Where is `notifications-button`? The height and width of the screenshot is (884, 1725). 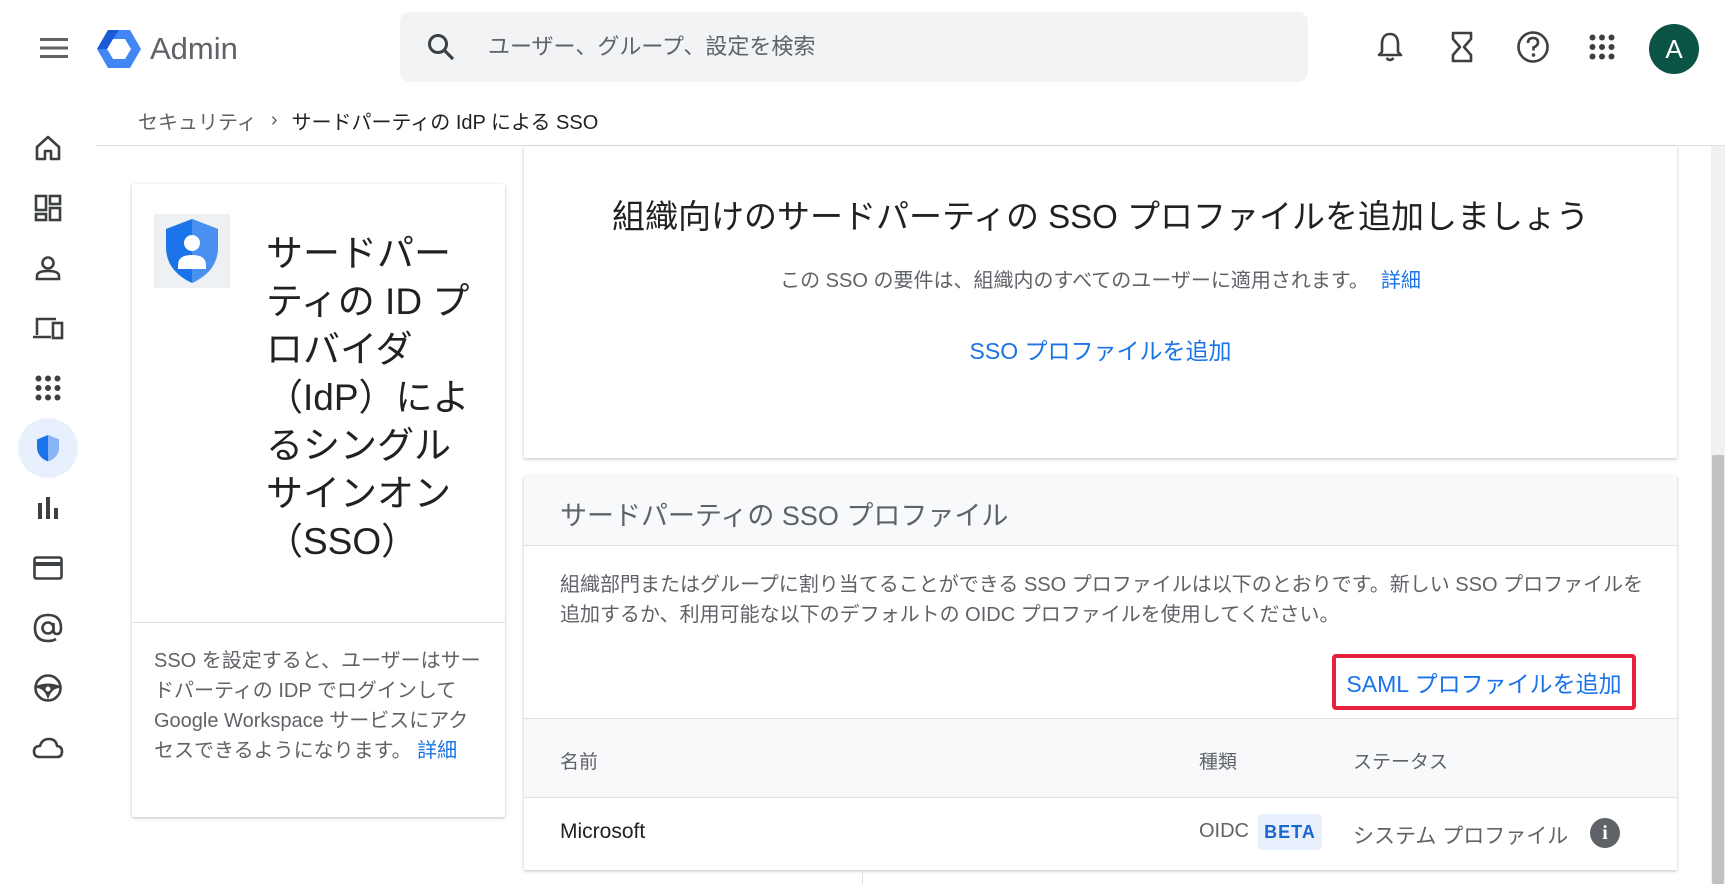 notifications-button is located at coordinates (1390, 47).